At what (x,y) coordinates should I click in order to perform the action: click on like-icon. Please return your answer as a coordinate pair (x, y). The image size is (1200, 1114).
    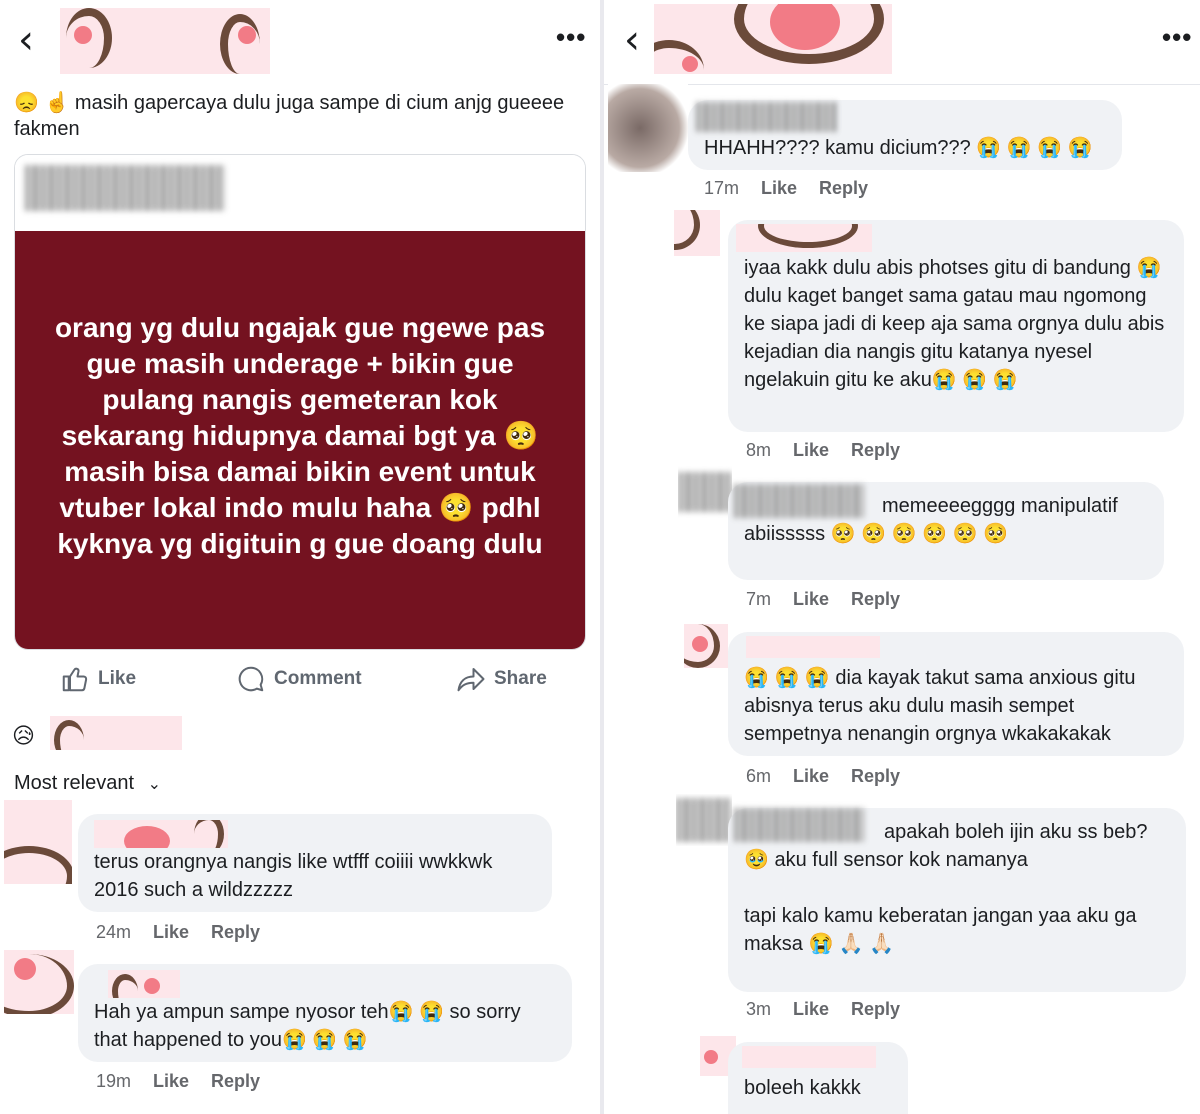
    Looking at the image, I should click on (75, 679).